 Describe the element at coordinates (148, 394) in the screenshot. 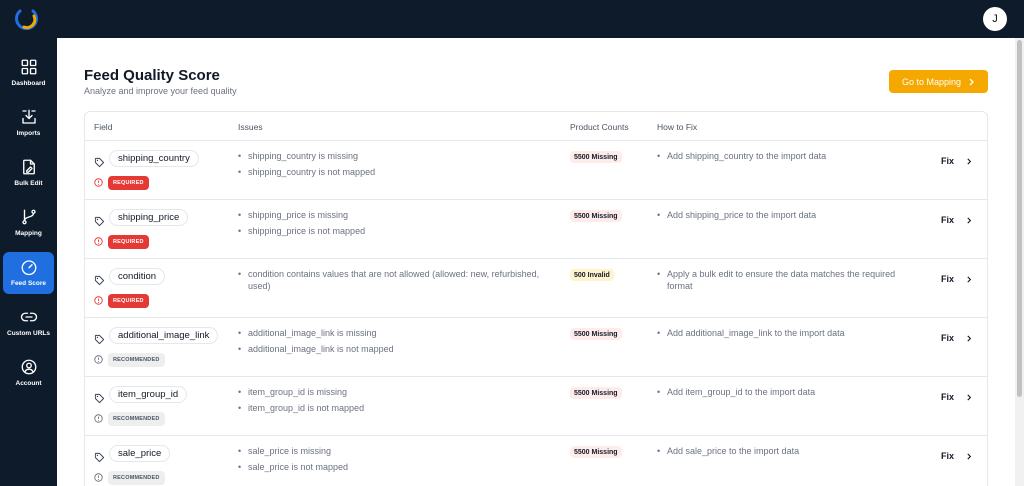

I see `field-name: item_group_id` at that location.